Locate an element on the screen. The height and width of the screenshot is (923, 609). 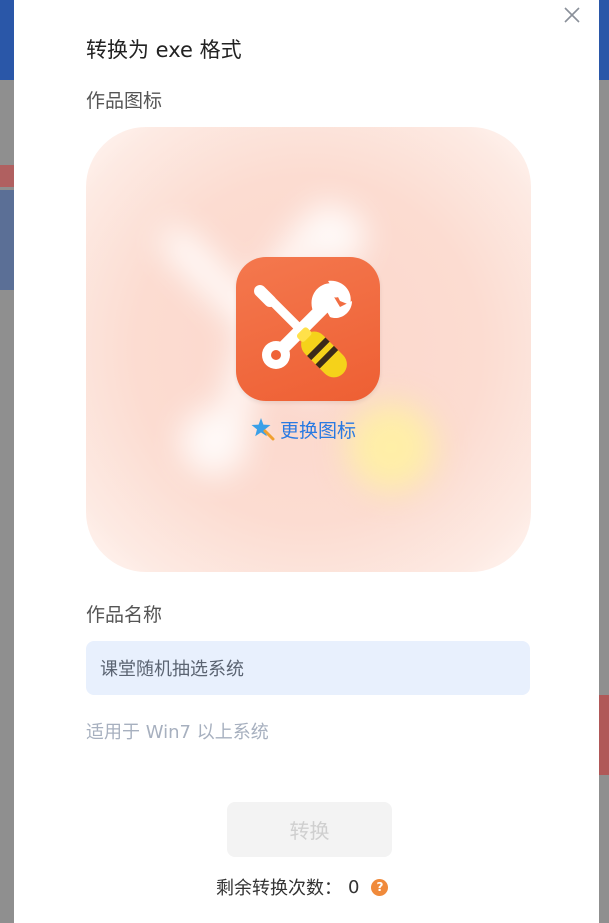
backdrop-left-blue is located at coordinates (7, 240).